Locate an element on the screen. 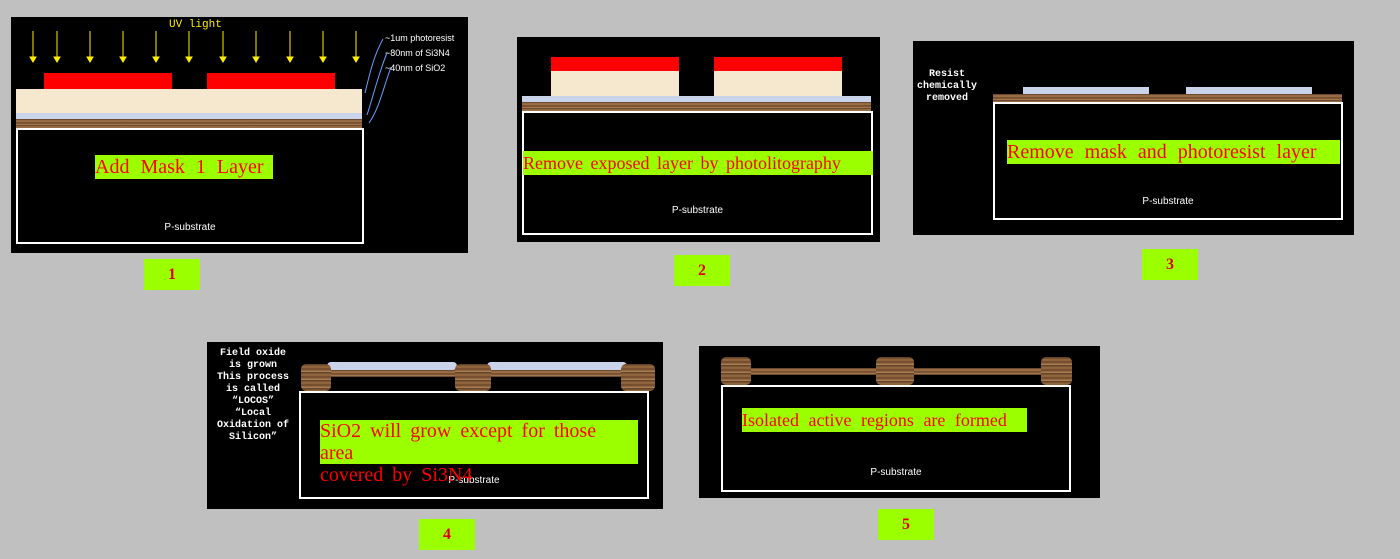 The height and width of the screenshot is (559, 1400). step3-number: 3 is located at coordinates (1170, 264).